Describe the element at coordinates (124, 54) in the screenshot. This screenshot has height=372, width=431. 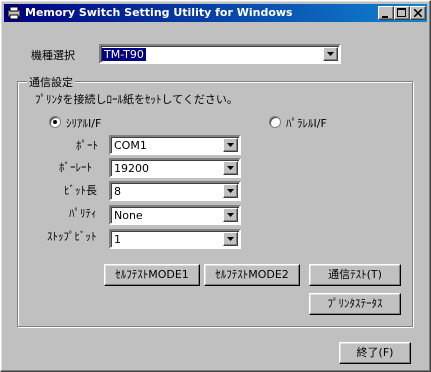
I see `model-value: TM-T90` at that location.